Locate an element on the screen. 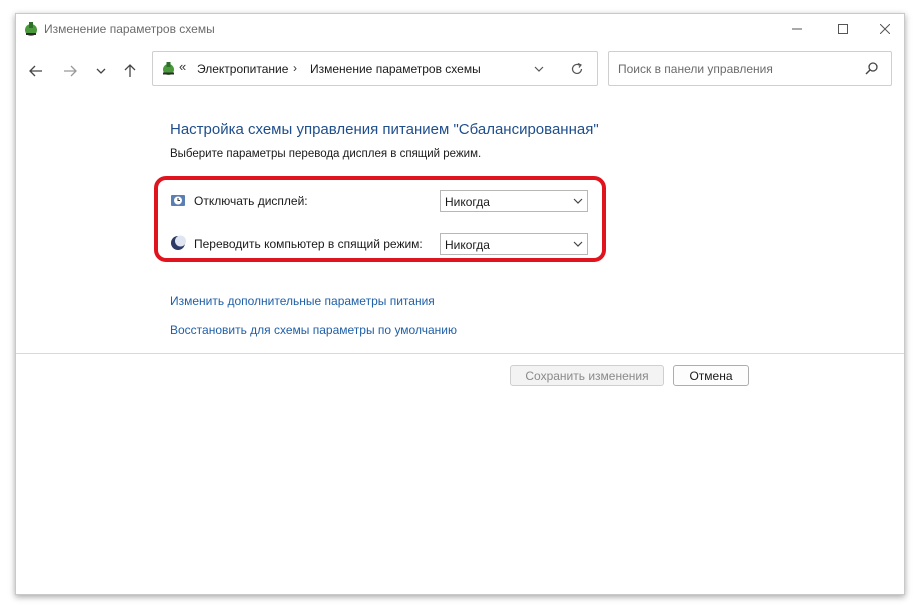  up-button is located at coordinates (130, 71).